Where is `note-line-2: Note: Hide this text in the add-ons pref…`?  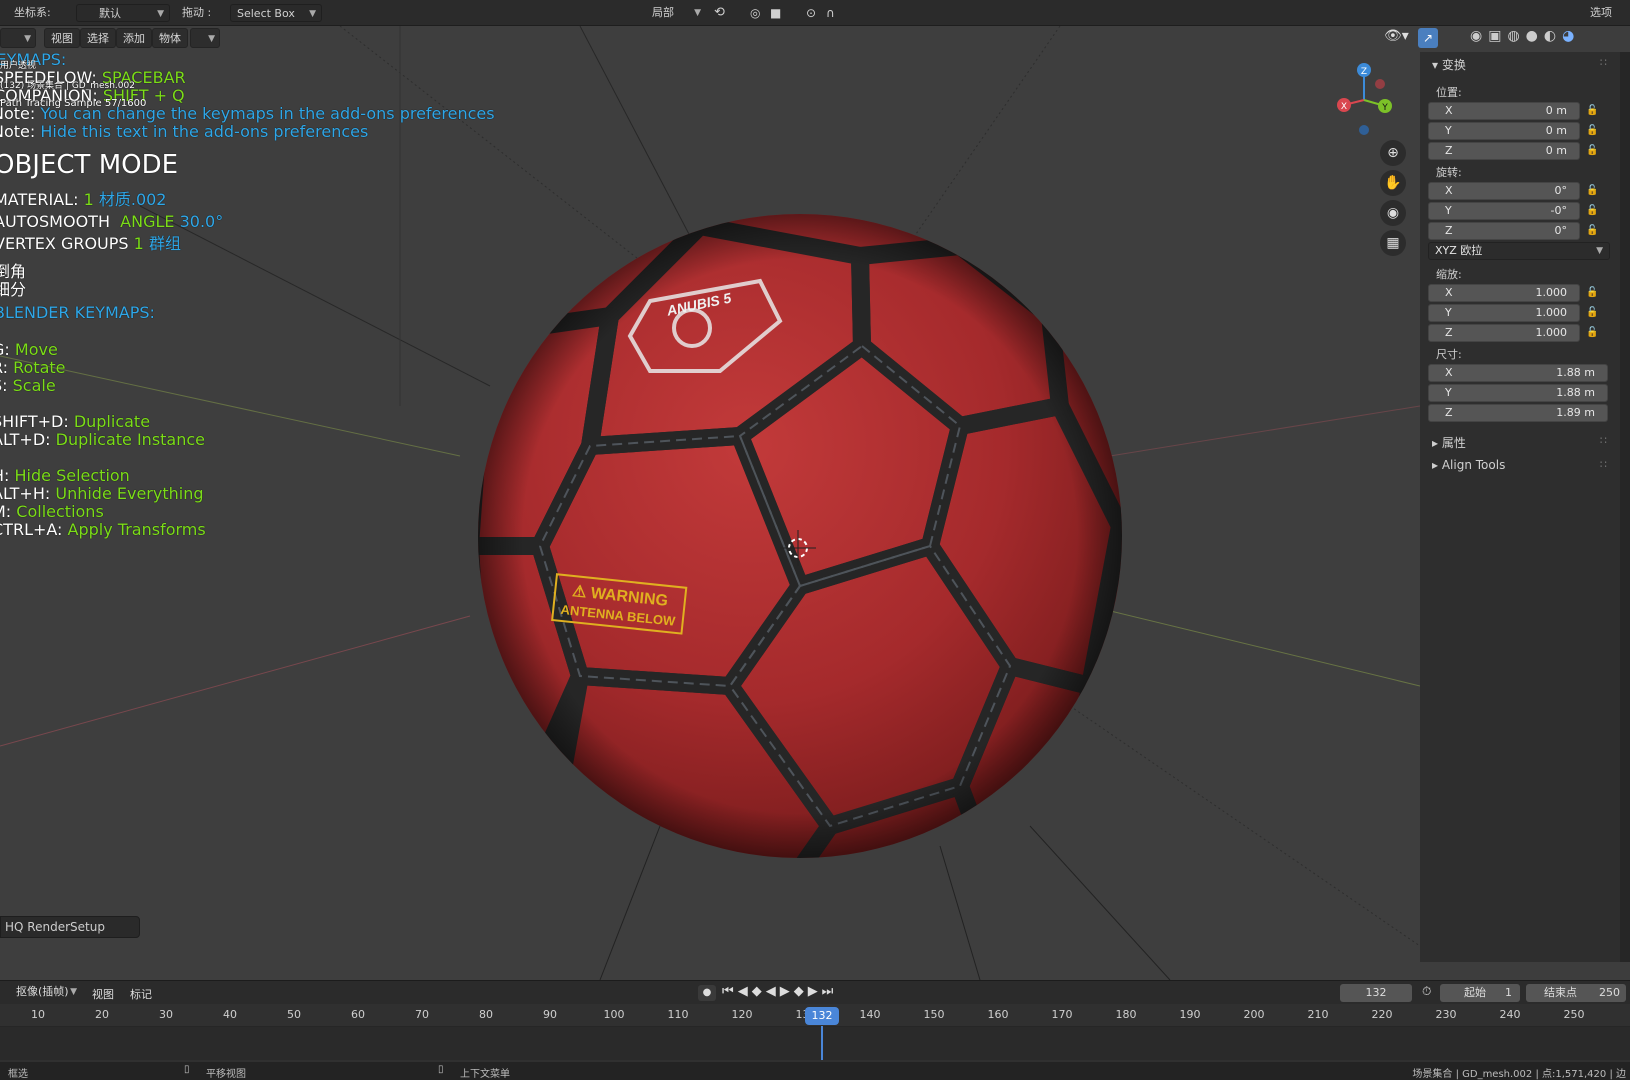
note-line-2: Note: Hide this text in the add-ons pref… is located at coordinates (184, 131).